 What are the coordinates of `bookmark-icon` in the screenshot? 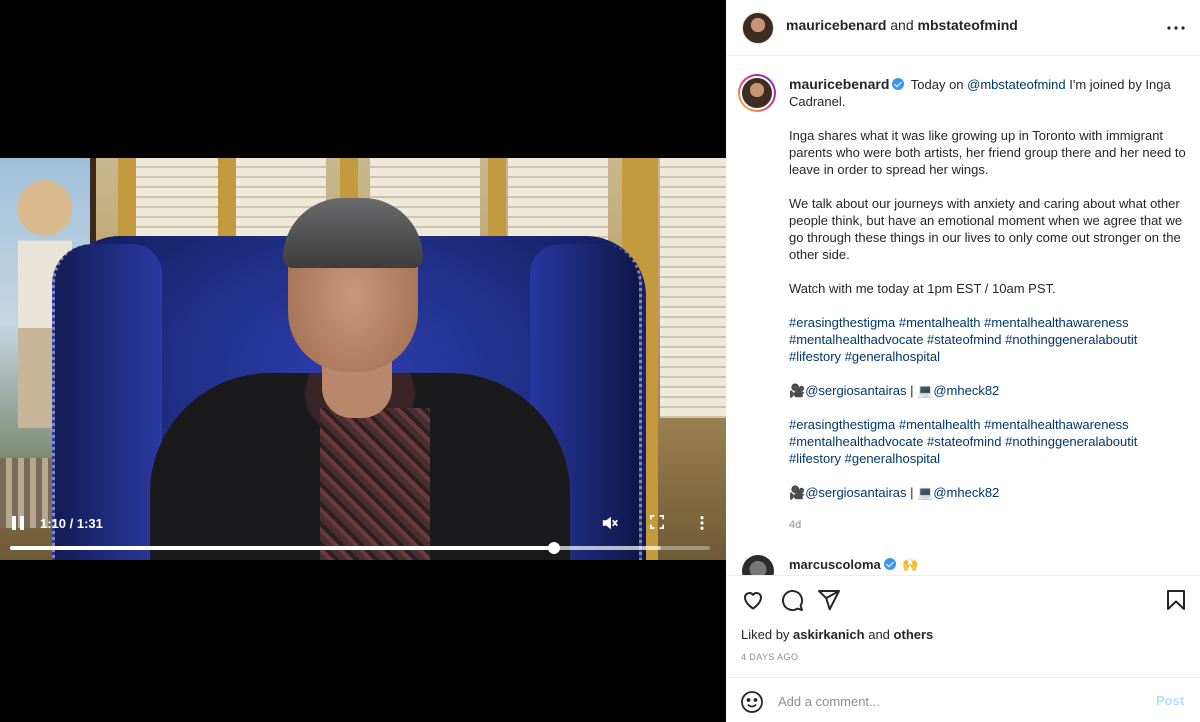 It's located at (1176, 600).